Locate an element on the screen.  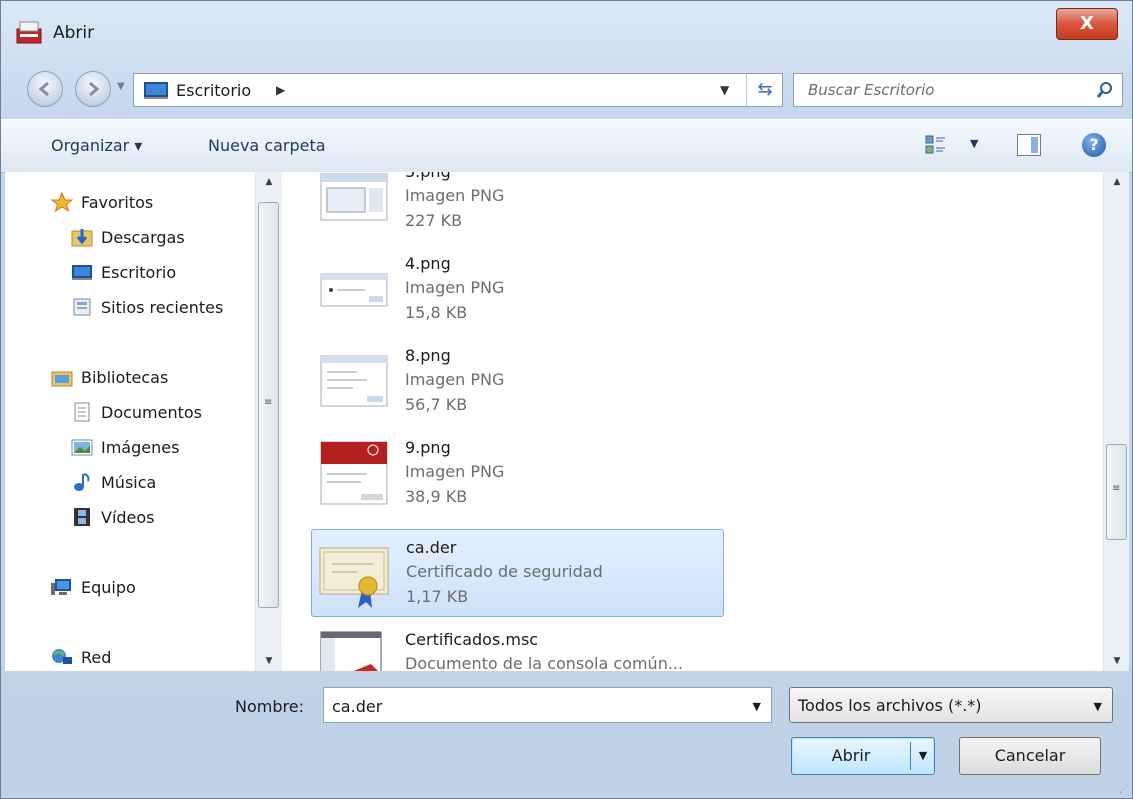
close-button: X is located at coordinates (1087, 24).